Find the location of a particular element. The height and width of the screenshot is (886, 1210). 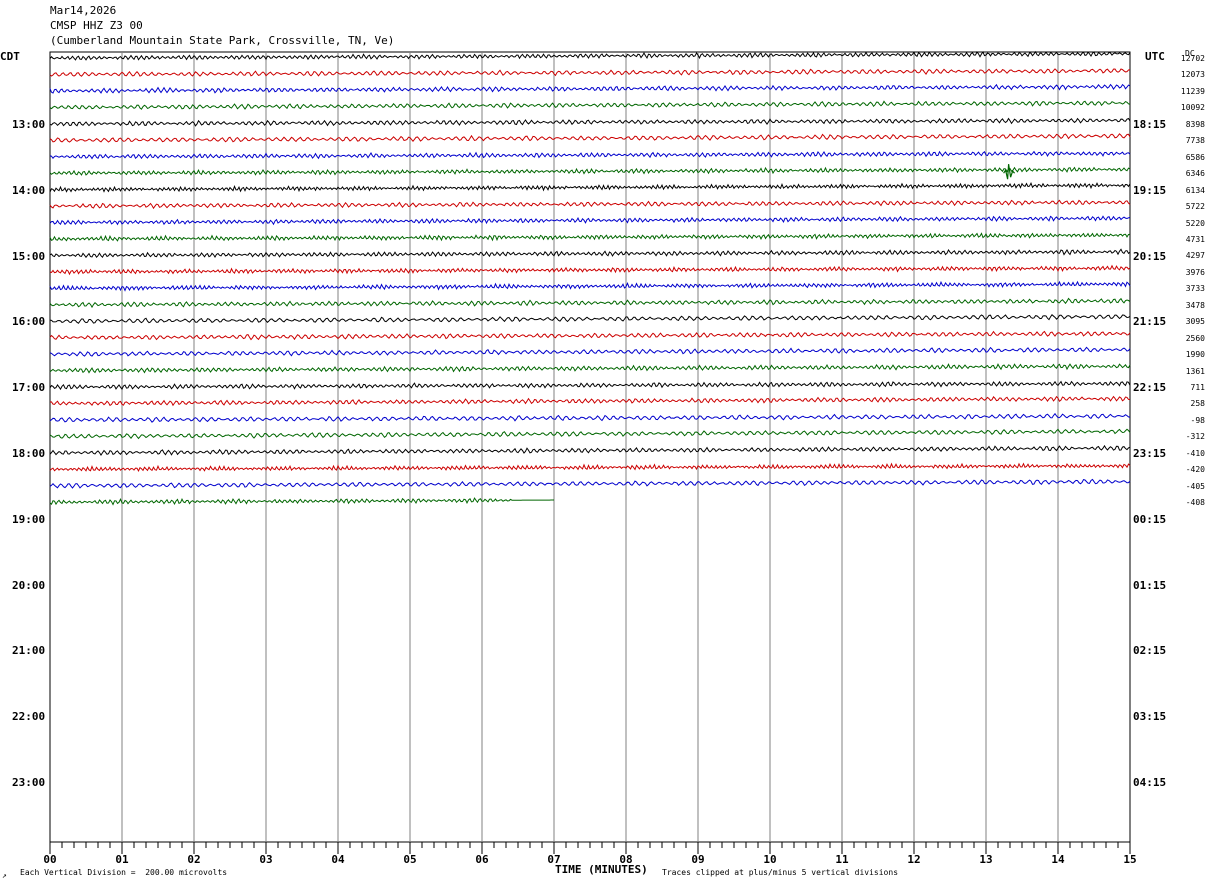

x-tick-label: 13 is located at coordinates (985, 859).